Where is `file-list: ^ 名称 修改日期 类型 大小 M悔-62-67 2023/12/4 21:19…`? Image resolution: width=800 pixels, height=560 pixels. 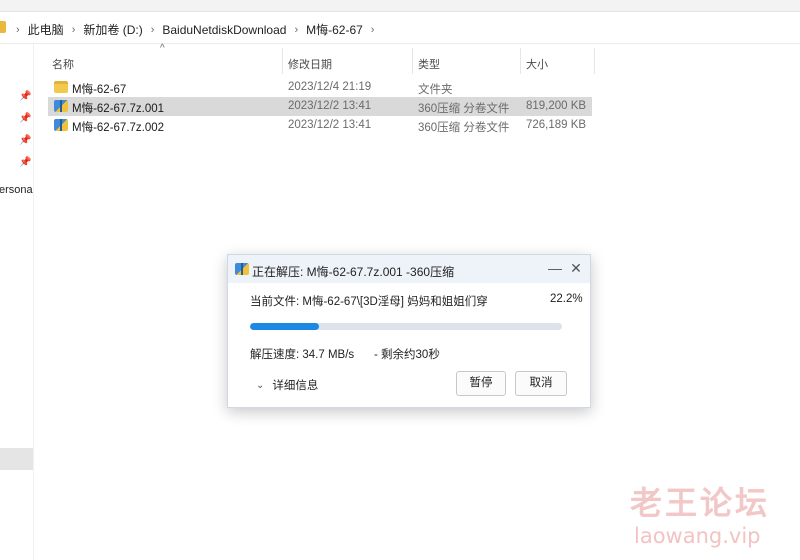 file-list: ^ 名称 修改日期 类型 大小 M悔-62-67 2023/12/4 21:19… is located at coordinates (326, 89).